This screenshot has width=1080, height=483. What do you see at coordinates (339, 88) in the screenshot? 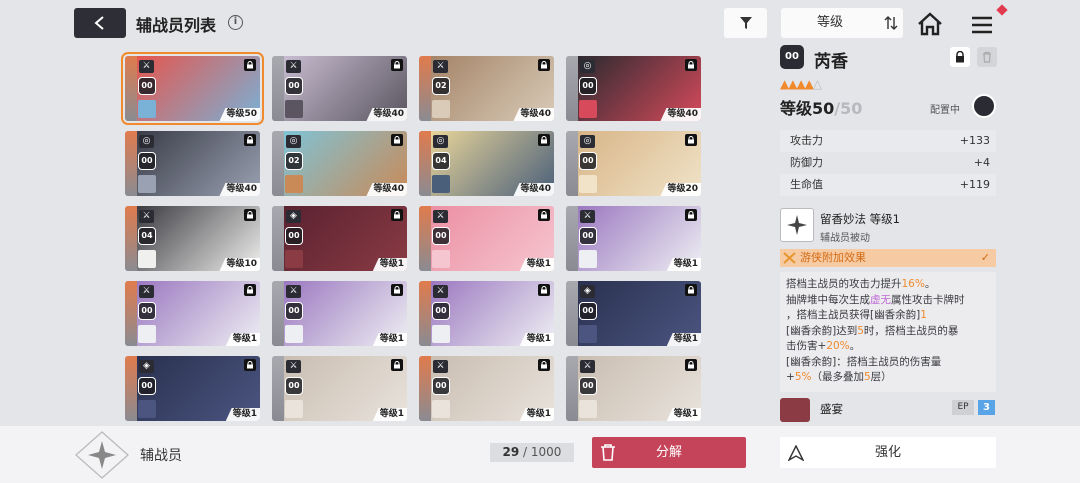
I see `support-card: ⚔ 00 等级40` at bounding box center [339, 88].